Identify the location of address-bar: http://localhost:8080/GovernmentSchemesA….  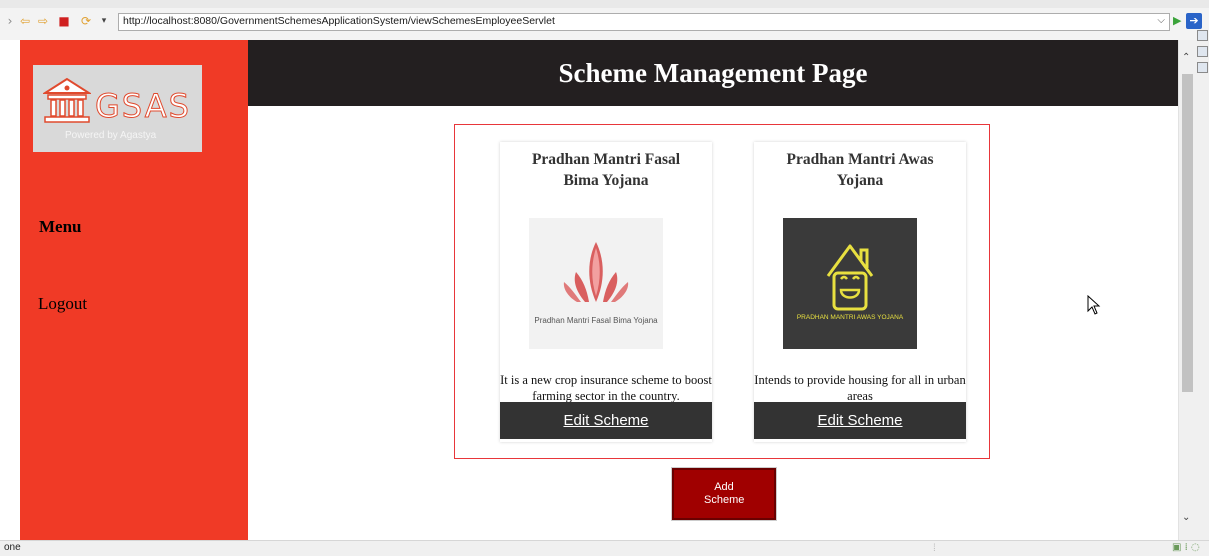
(644, 22).